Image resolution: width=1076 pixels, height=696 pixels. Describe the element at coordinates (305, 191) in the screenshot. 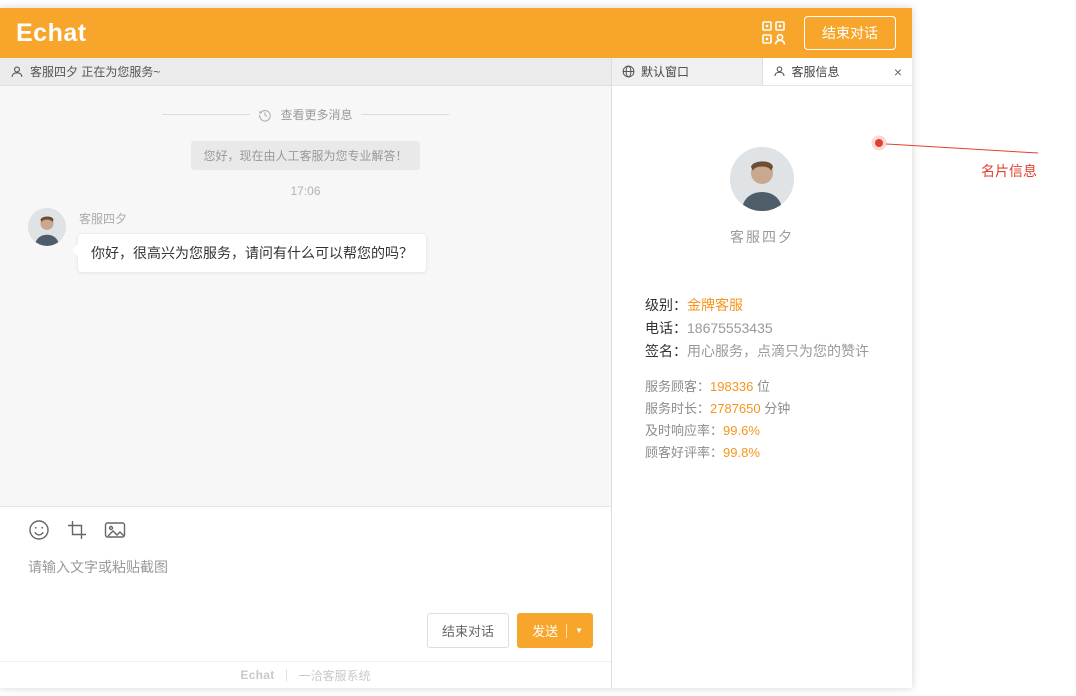

I see `message-timestamp: 17:06` at that location.